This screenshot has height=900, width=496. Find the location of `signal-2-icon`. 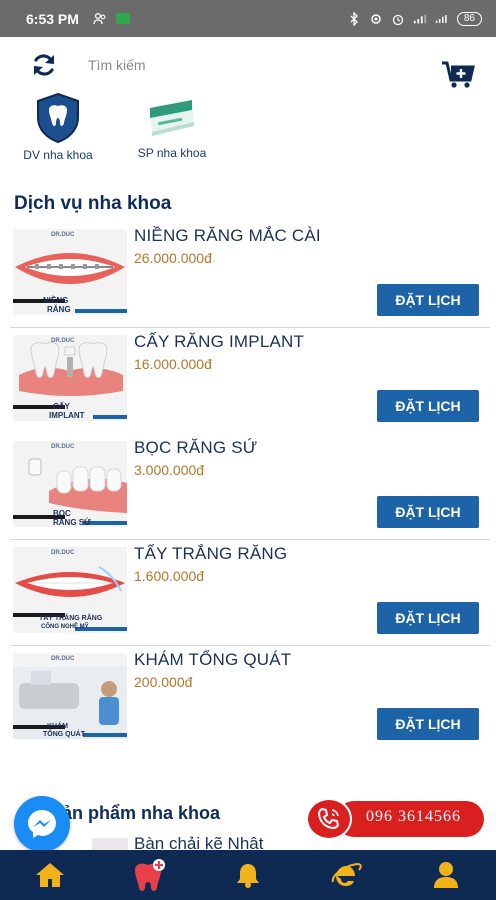

signal-2-icon is located at coordinates (442, 19).